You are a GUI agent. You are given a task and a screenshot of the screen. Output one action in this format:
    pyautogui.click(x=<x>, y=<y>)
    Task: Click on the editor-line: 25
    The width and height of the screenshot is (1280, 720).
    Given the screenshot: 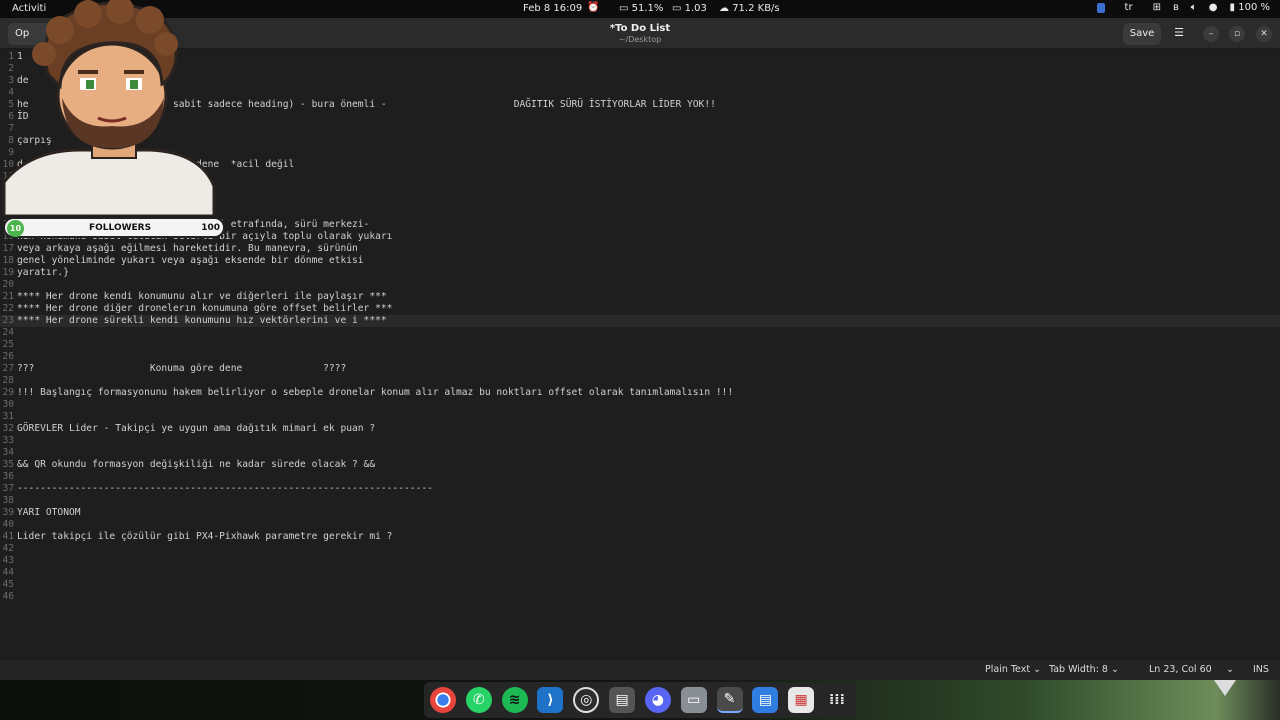 What is the action you would take?
    pyautogui.click(x=640, y=345)
    